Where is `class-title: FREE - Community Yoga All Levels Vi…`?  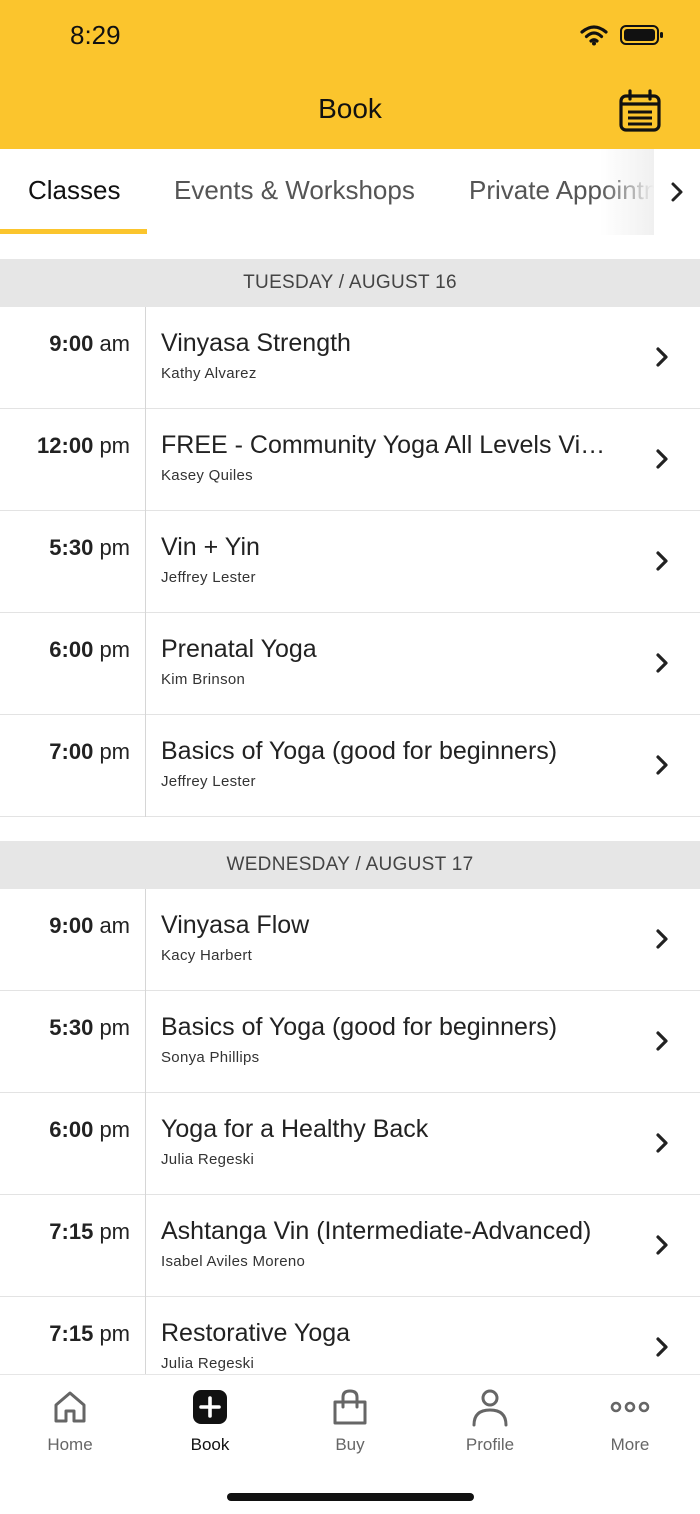
class-title: FREE - Community Yoga All Levels Vi… is located at coordinates (383, 445).